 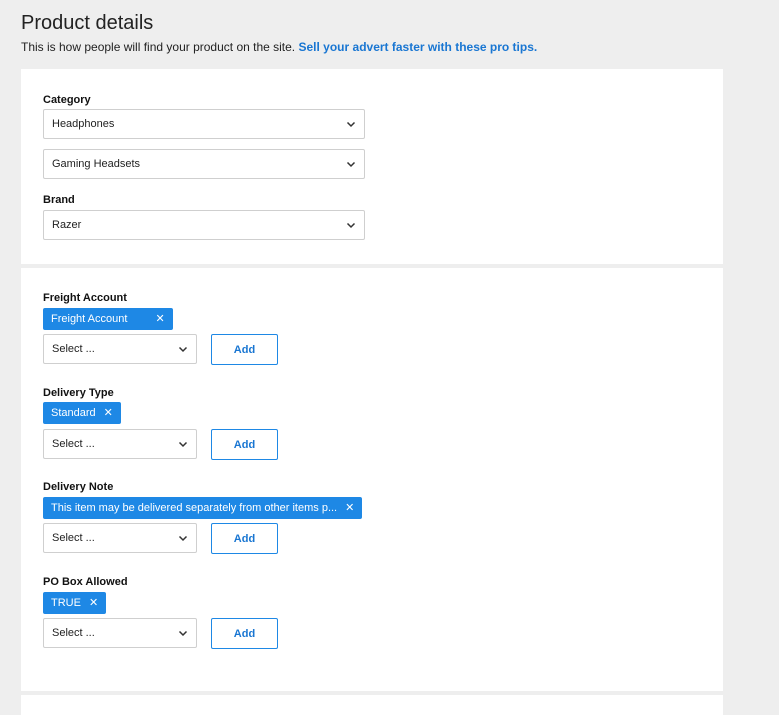 I want to click on freight-account-label: Freight Account, so click(x=85, y=298).